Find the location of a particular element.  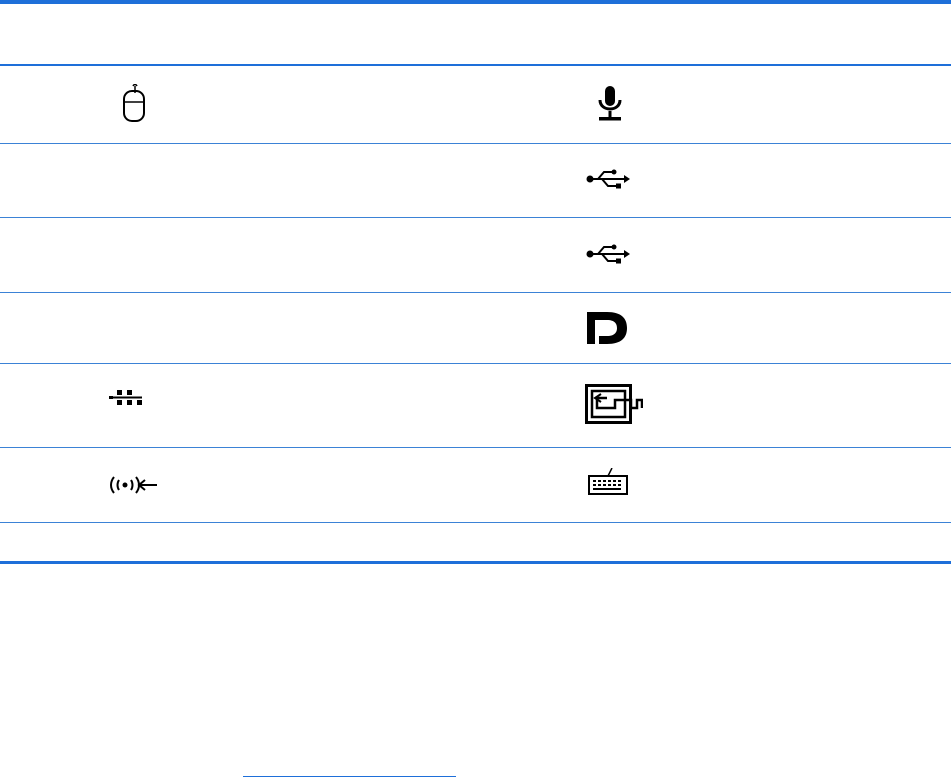

microphone-icon is located at coordinates (610, 104).